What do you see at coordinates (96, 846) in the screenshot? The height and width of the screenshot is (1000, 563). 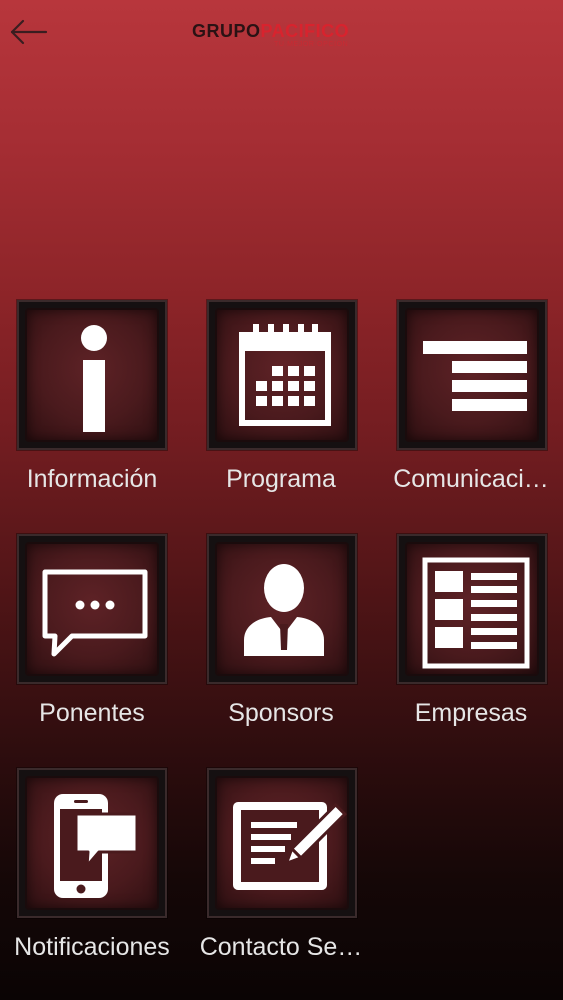 I see `phone-message-icon` at bounding box center [96, 846].